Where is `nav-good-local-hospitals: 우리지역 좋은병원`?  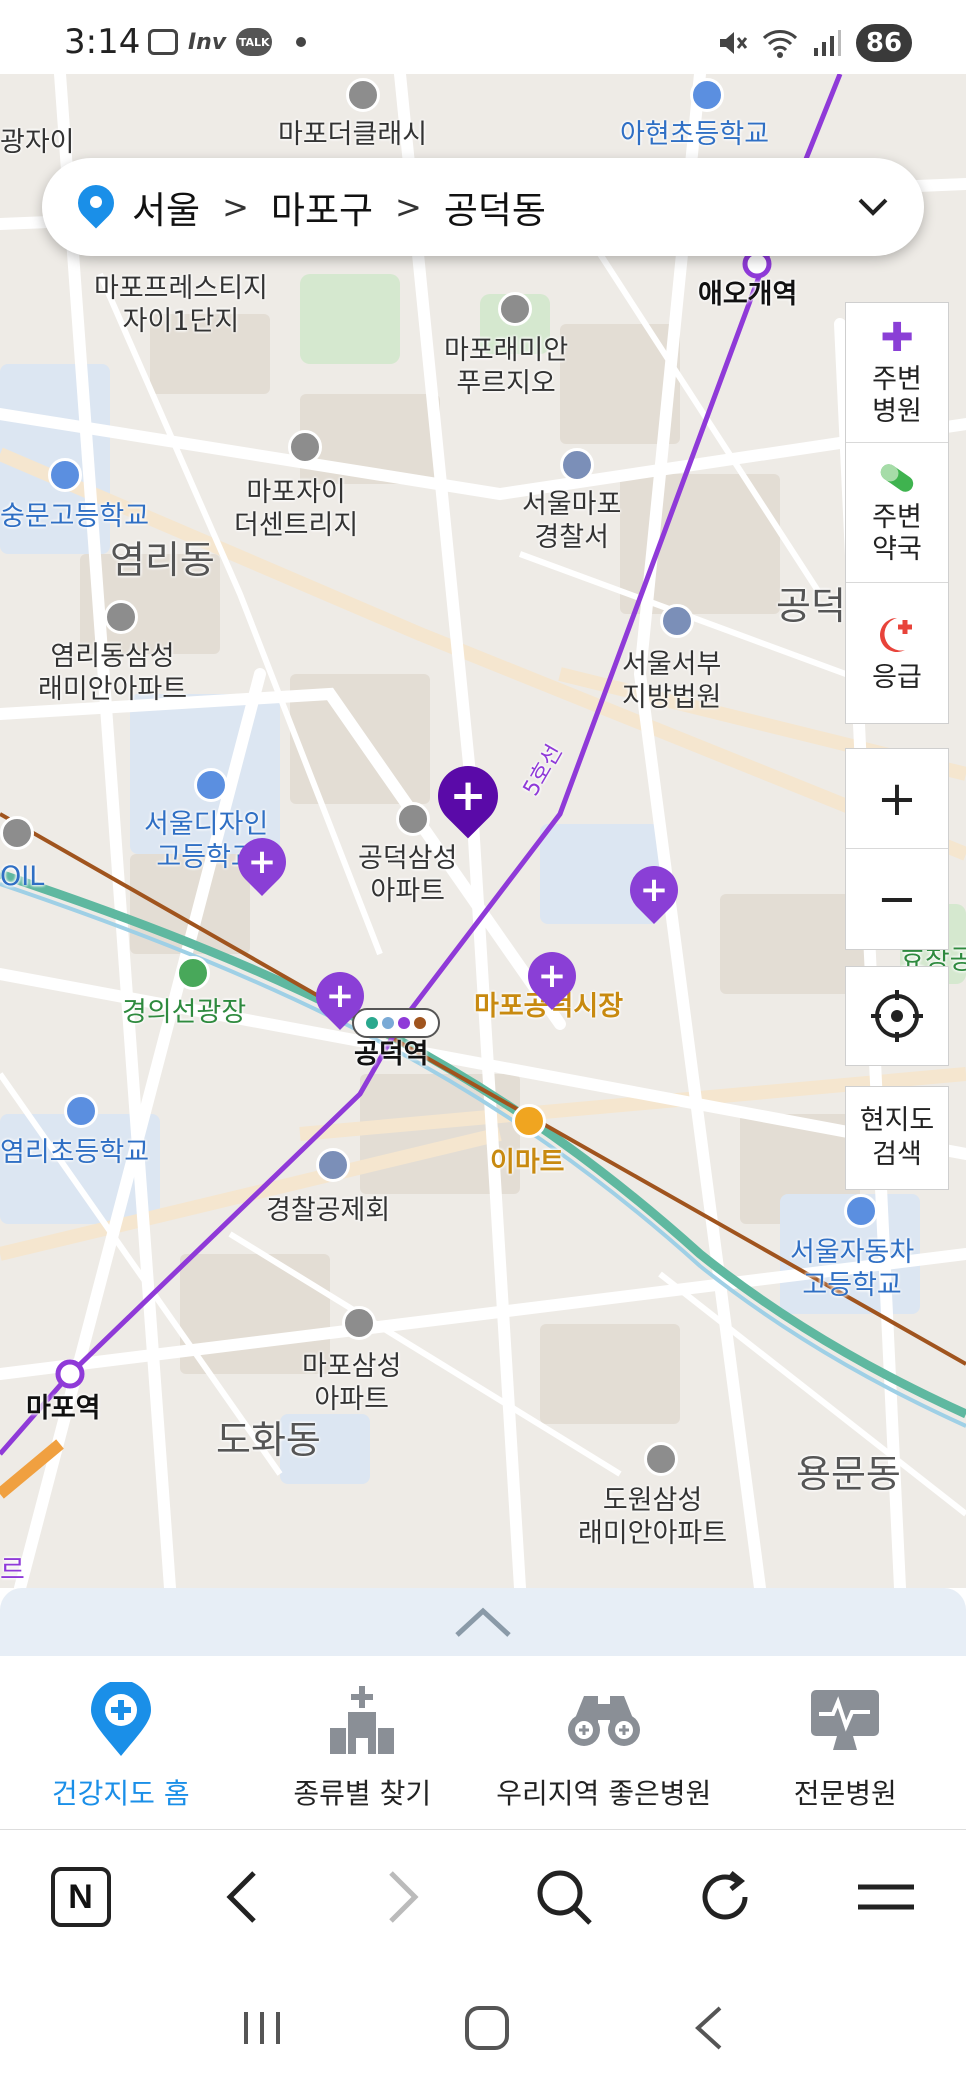
nav-good-local-hospitals: 우리지역 좋은병원 is located at coordinates (604, 1742).